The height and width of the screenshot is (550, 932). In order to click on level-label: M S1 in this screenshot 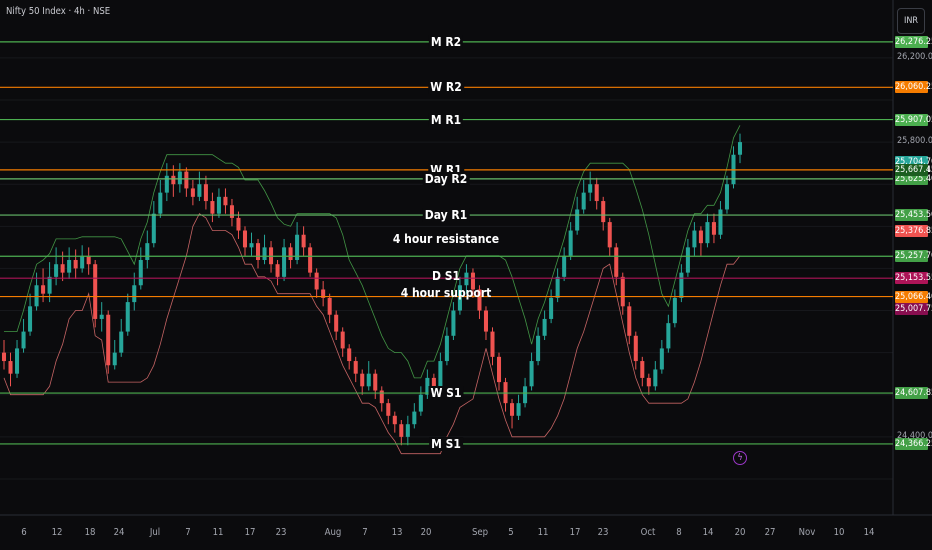, I will do `click(446, 443)`.